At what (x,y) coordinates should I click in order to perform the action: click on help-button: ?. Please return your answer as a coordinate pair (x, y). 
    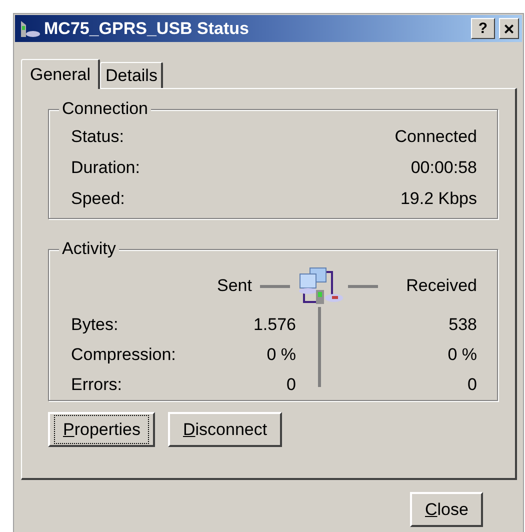
    Looking at the image, I should click on (483, 28).